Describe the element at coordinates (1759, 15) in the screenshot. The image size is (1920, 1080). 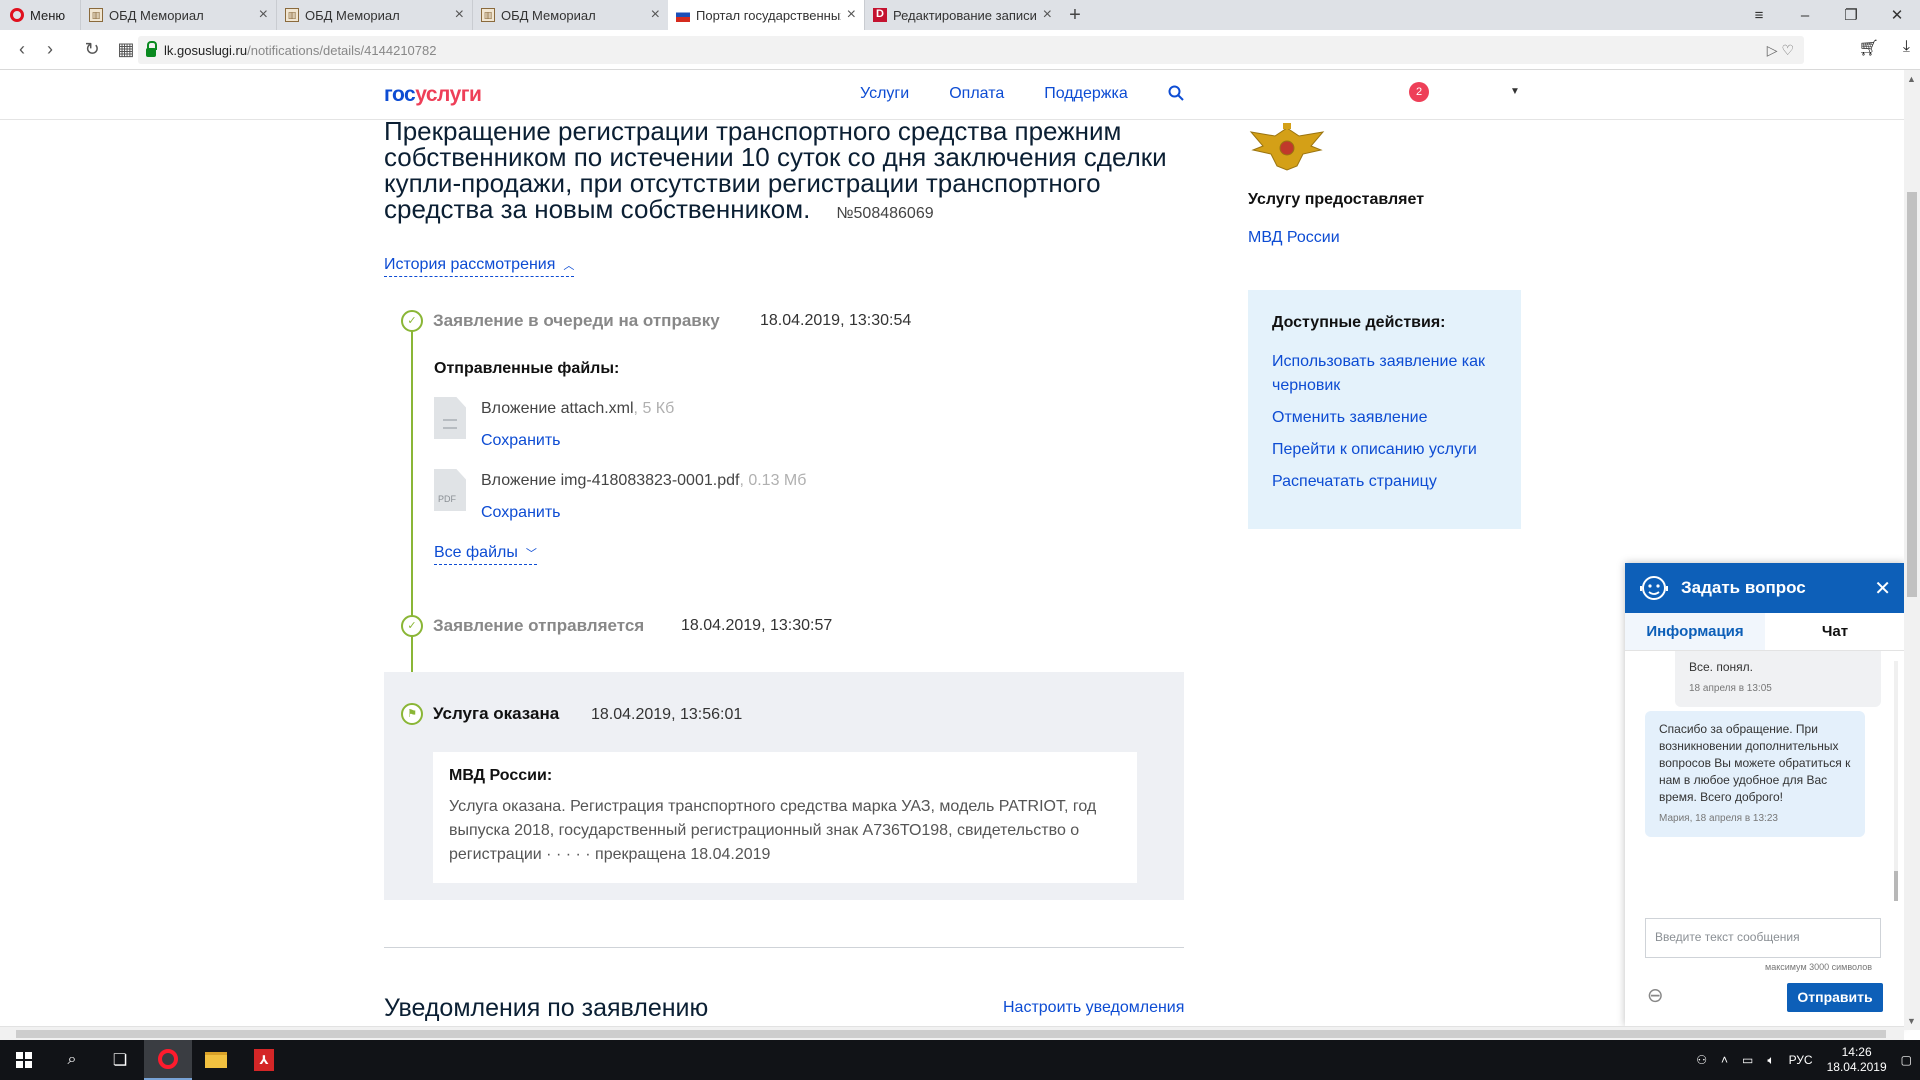
I see `tab-menu-icon: ≡` at that location.